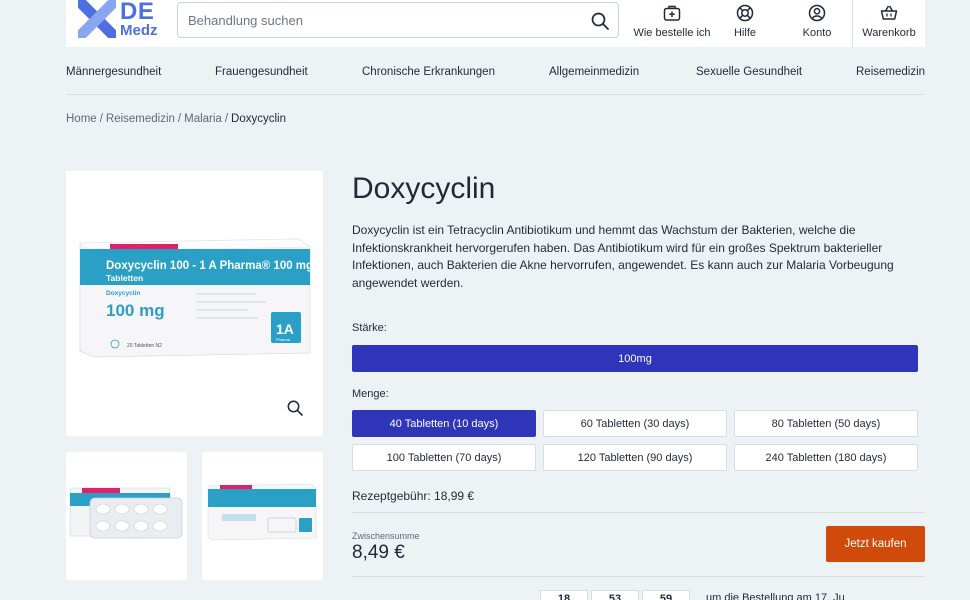  I want to click on package-brand-mark: 1A, so click(285, 329).